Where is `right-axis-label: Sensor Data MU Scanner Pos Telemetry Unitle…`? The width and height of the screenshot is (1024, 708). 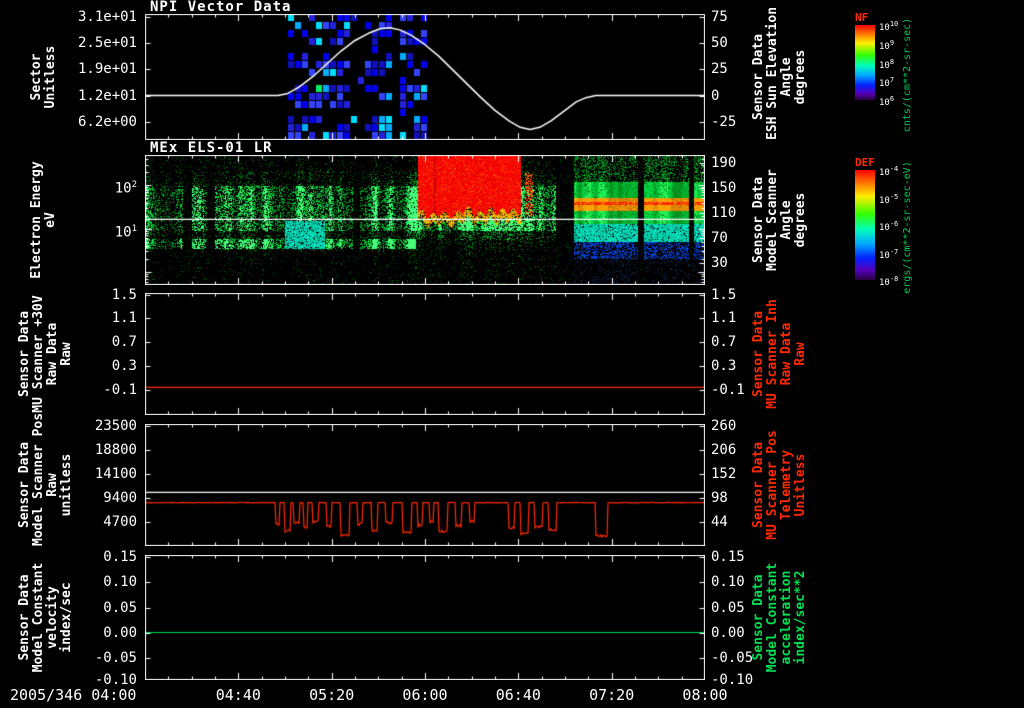 right-axis-label: Sensor Data MU Scanner Pos Telemetry Unitle… is located at coordinates (779, 485).